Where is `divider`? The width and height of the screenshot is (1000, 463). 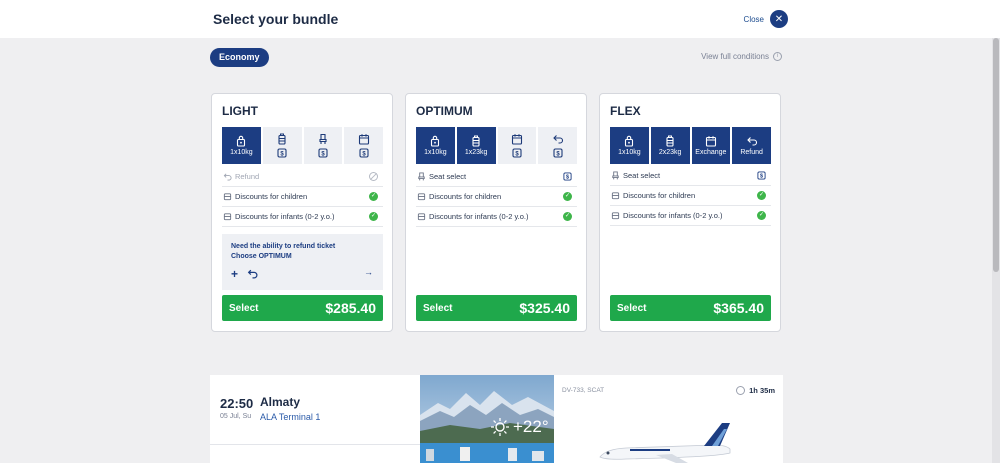
divider is located at coordinates (315, 444).